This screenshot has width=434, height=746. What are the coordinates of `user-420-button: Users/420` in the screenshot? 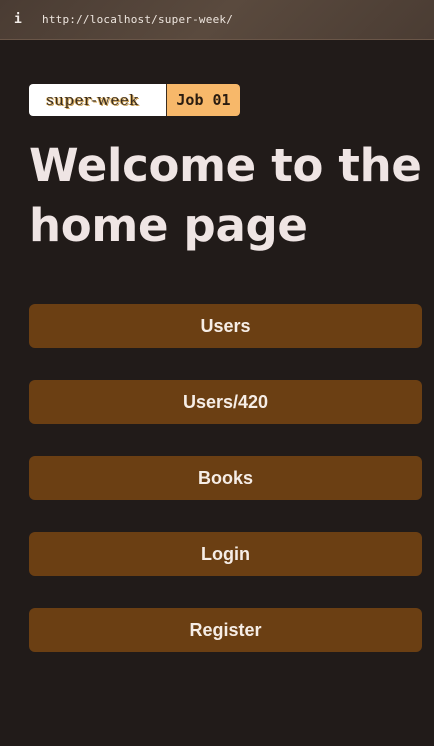 It's located at (225, 402).